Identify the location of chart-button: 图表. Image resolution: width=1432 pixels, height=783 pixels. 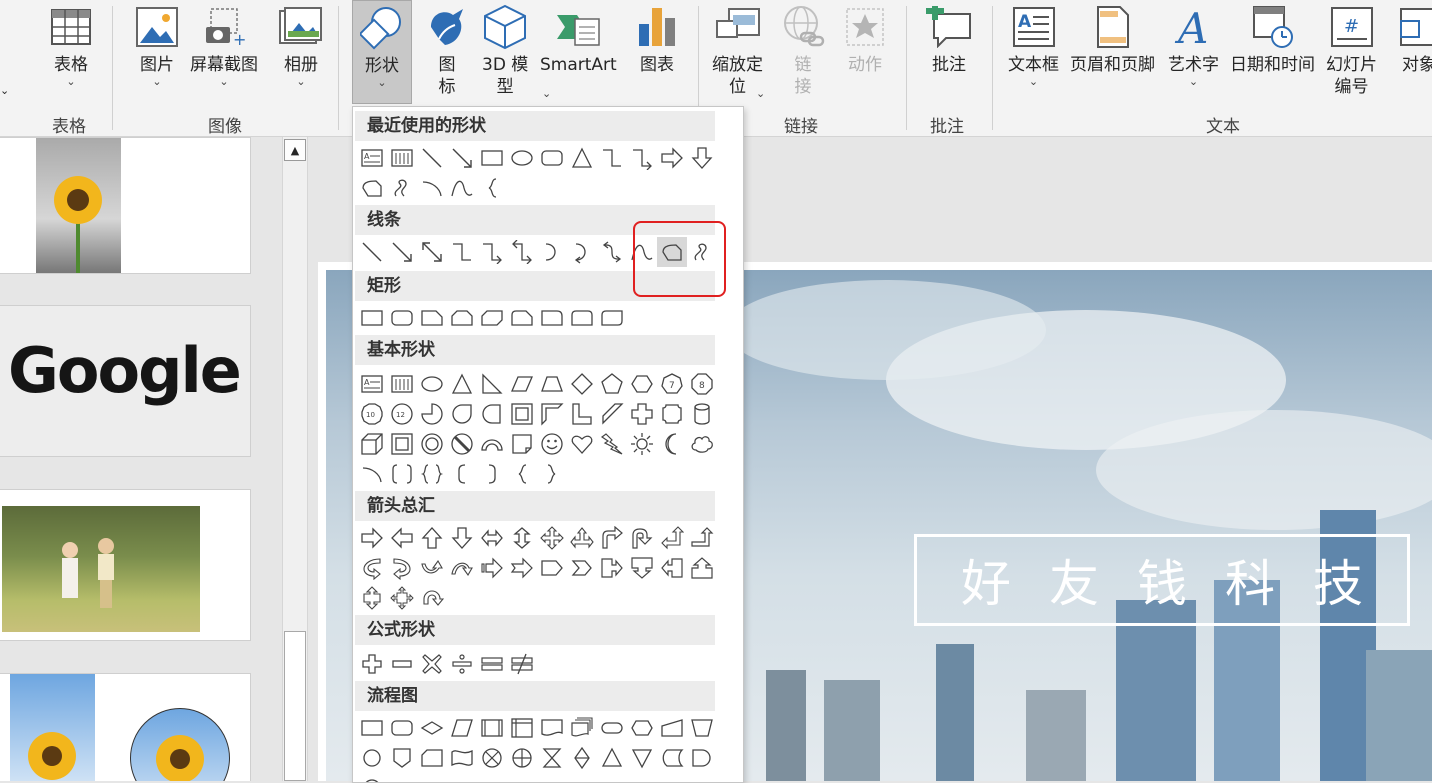
(657, 40).